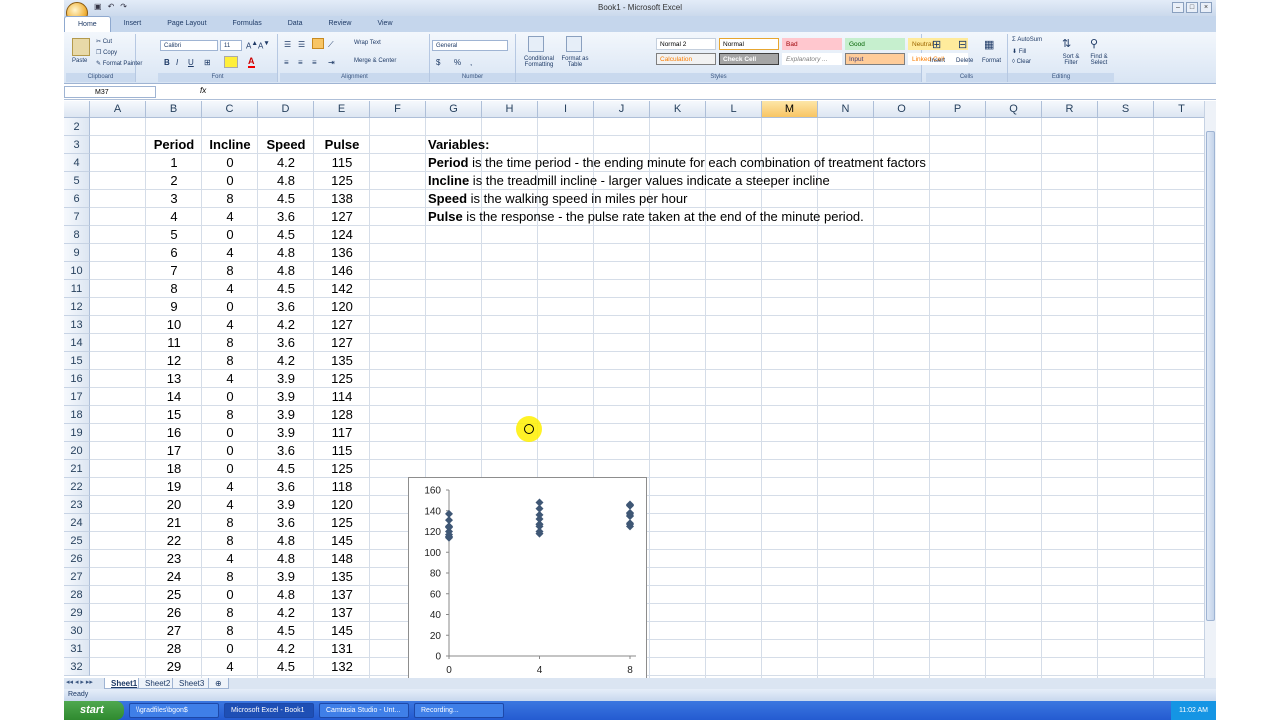 The width and height of the screenshot is (1280, 720). I want to click on row-header-23: 23, so click(77, 505).